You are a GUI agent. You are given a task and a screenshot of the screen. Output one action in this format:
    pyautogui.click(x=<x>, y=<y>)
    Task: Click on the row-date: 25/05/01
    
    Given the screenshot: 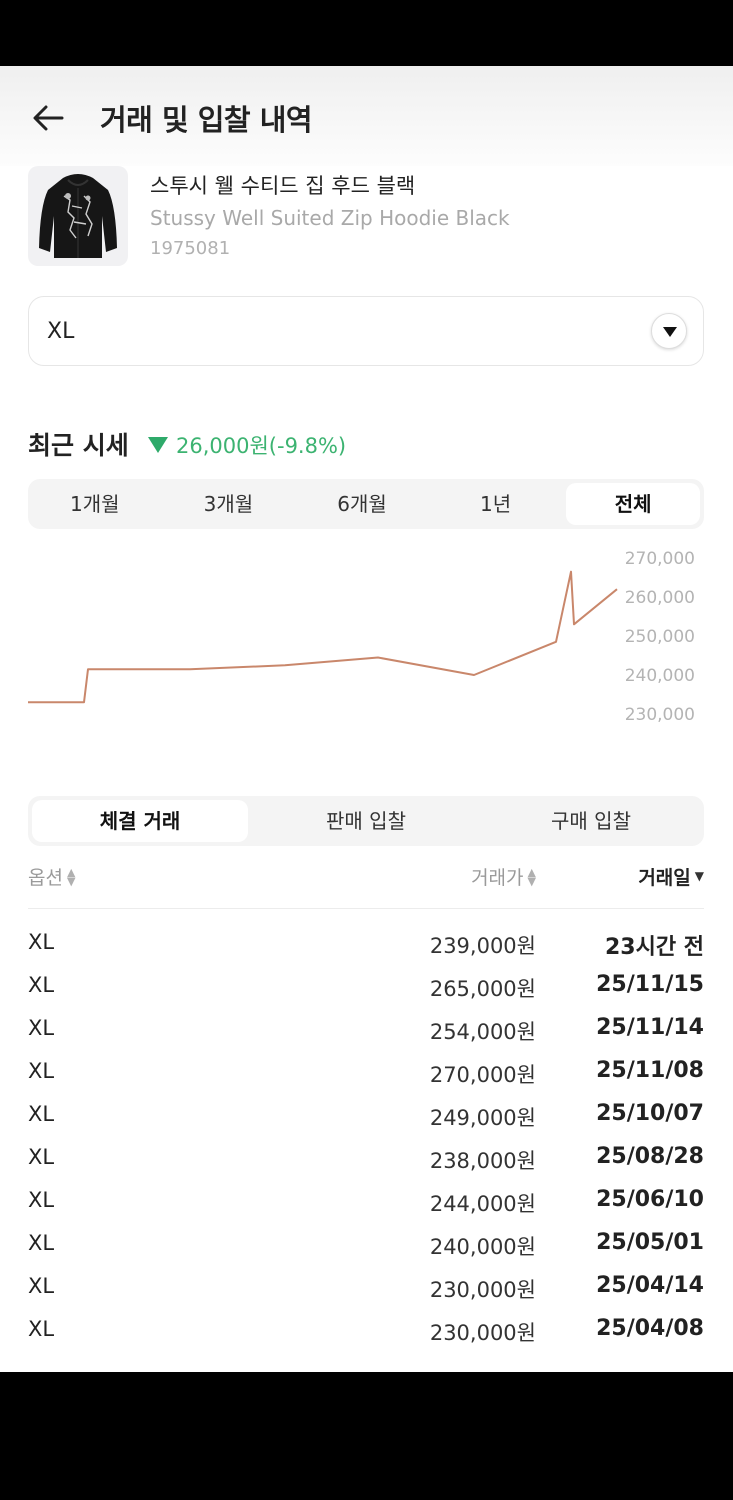 What is the action you would take?
    pyautogui.click(x=650, y=1242)
    